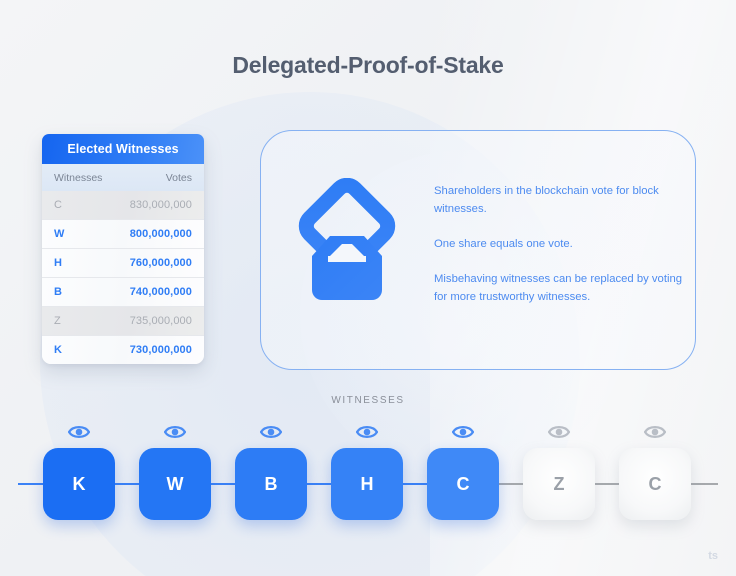  I want to click on ballot-box-icon, so click(347, 247).